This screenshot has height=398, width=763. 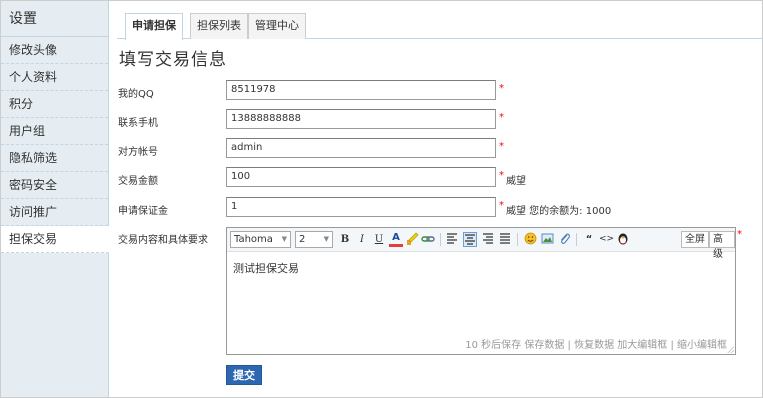 What do you see at coordinates (396, 239) in the screenshot?
I see `fore-color-button: A` at bounding box center [396, 239].